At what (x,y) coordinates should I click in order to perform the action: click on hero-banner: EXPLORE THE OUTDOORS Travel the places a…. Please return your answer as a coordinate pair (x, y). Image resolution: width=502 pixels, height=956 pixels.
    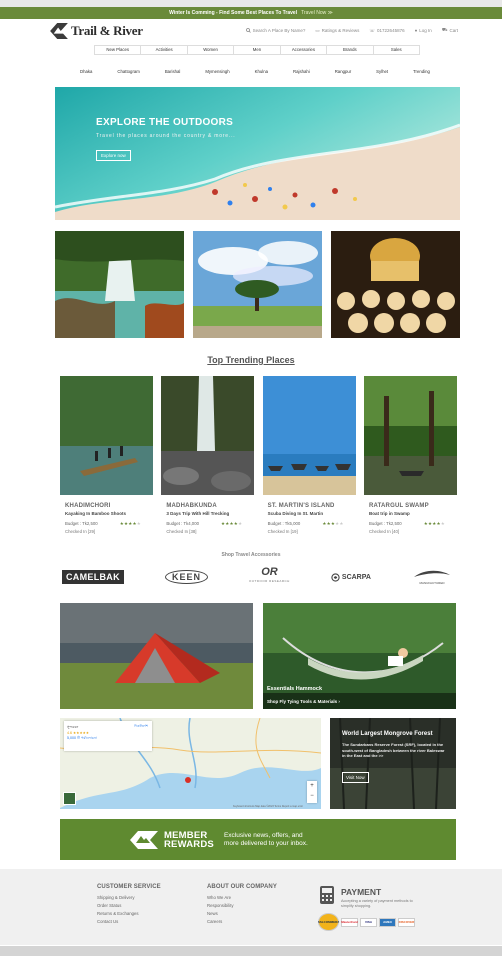
    Looking at the image, I should click on (257, 153).